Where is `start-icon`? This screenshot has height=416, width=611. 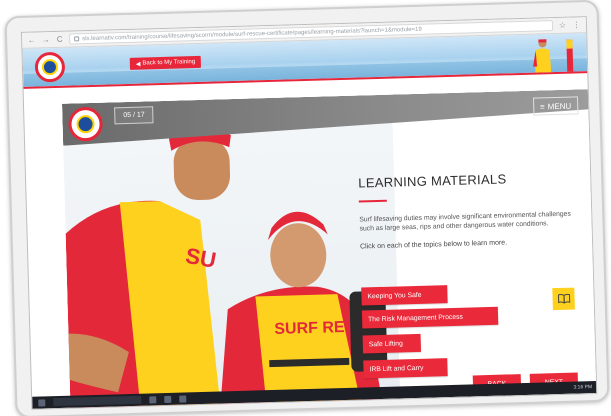
start-icon is located at coordinates (42, 402).